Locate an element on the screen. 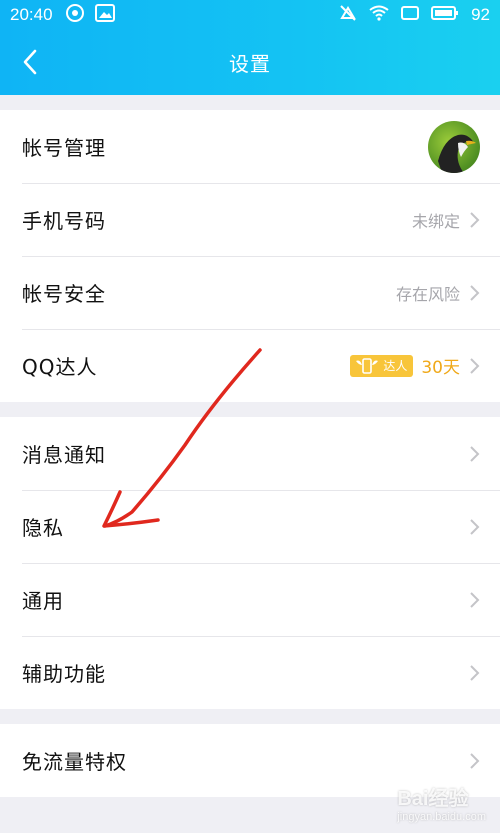 The height and width of the screenshot is (833, 500). settings-item-account-security: 帐号安全 存在风险 is located at coordinates (250, 292).